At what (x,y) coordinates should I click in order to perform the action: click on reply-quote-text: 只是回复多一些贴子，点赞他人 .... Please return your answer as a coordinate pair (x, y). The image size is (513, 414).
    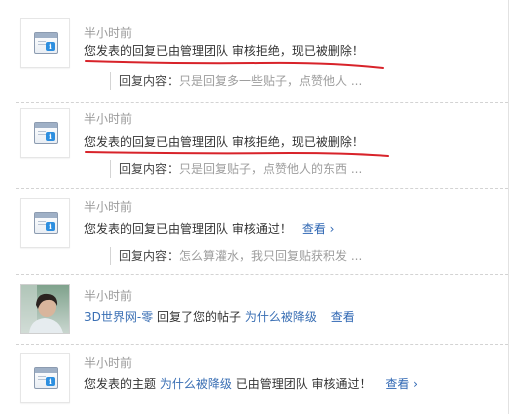
    Looking at the image, I should click on (270, 81).